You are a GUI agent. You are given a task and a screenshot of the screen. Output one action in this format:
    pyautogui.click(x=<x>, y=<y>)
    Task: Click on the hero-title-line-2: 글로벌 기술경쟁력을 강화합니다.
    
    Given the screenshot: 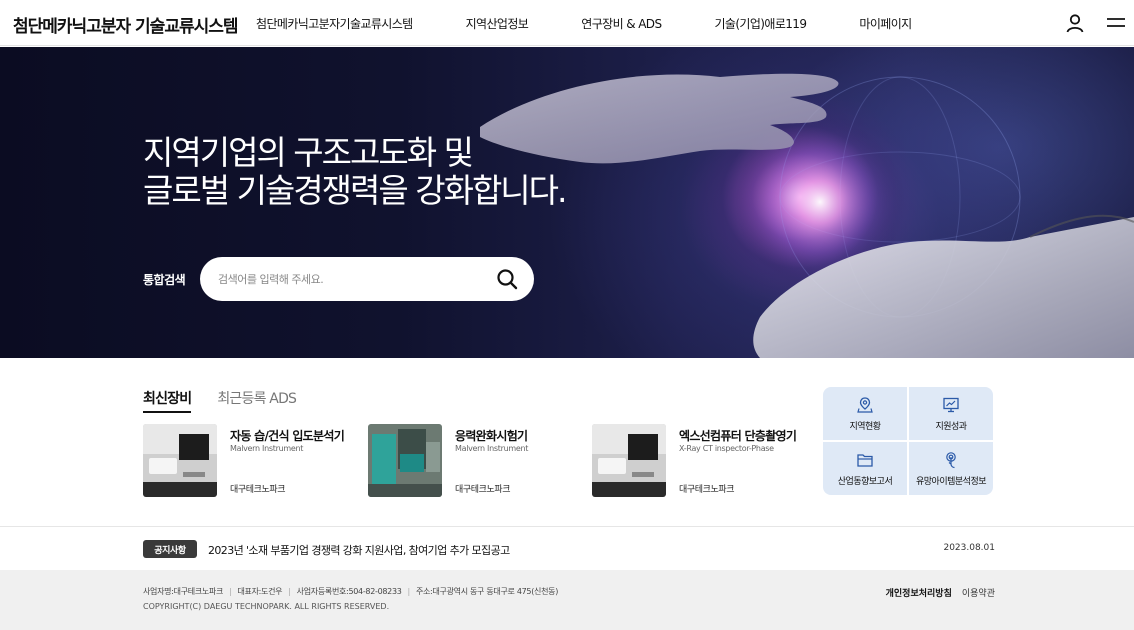 What is the action you would take?
    pyautogui.click(x=355, y=190)
    